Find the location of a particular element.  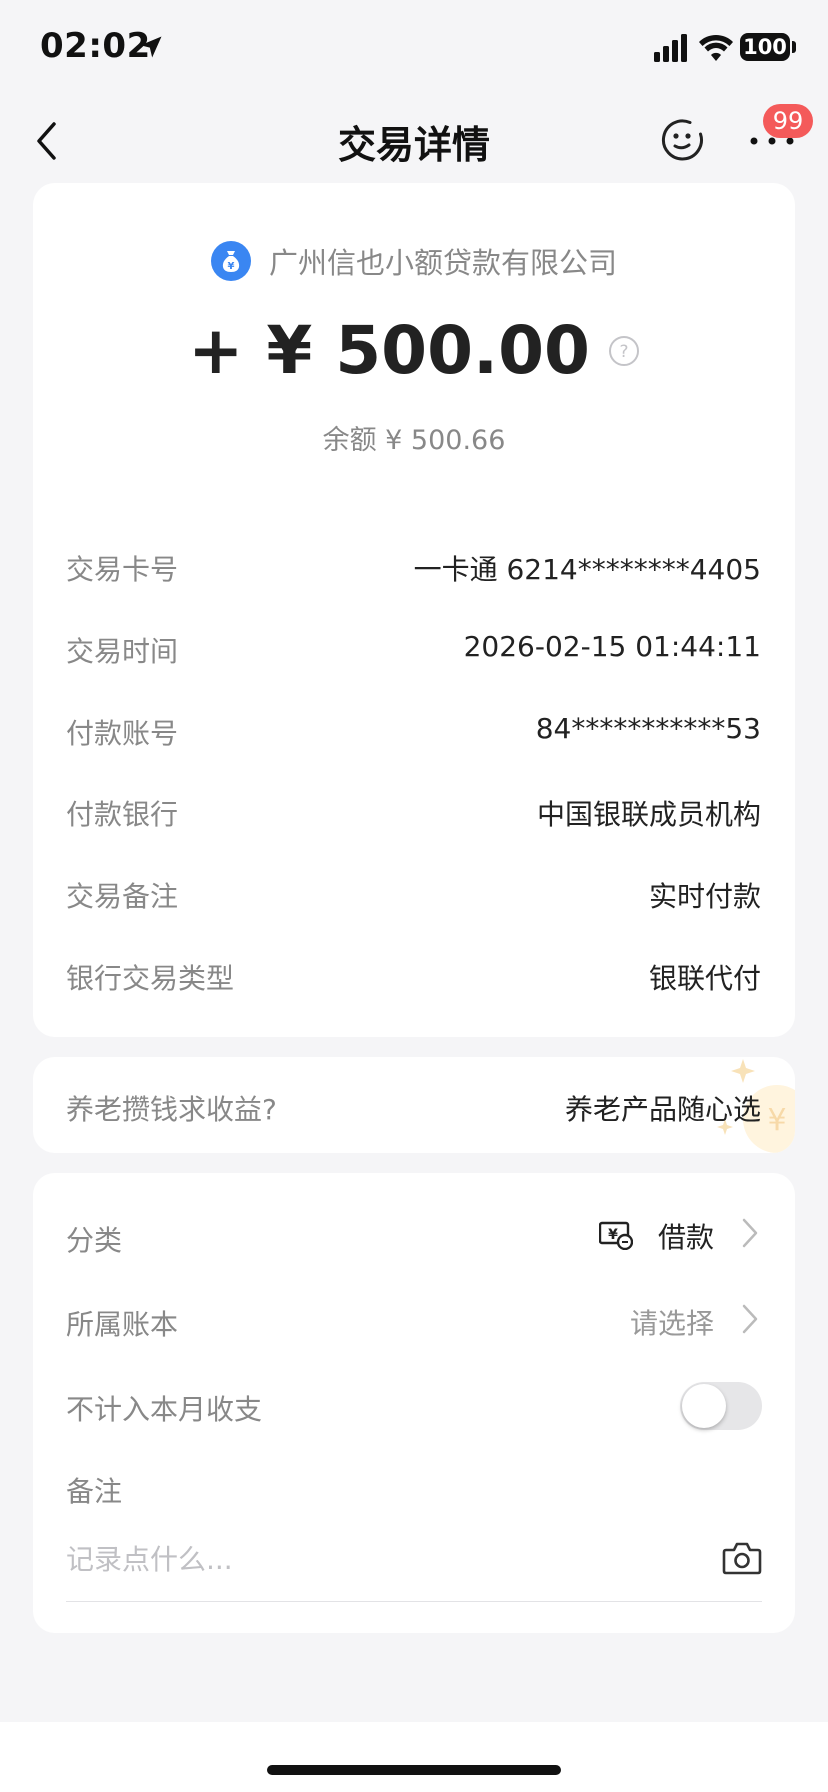

detail-value-payer-account: 84***********53 is located at coordinates (648, 728).